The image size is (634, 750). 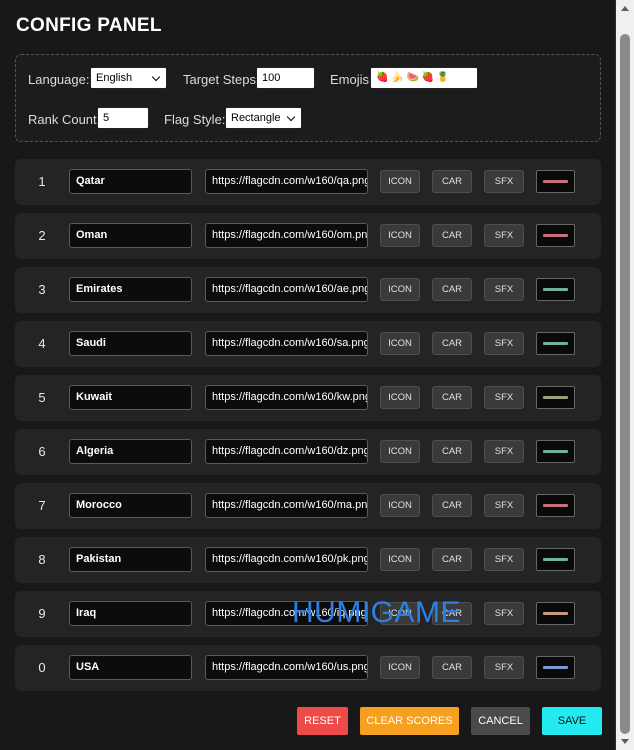 What do you see at coordinates (130, 289) in the screenshot?
I see `country-name-input: Emirates` at bounding box center [130, 289].